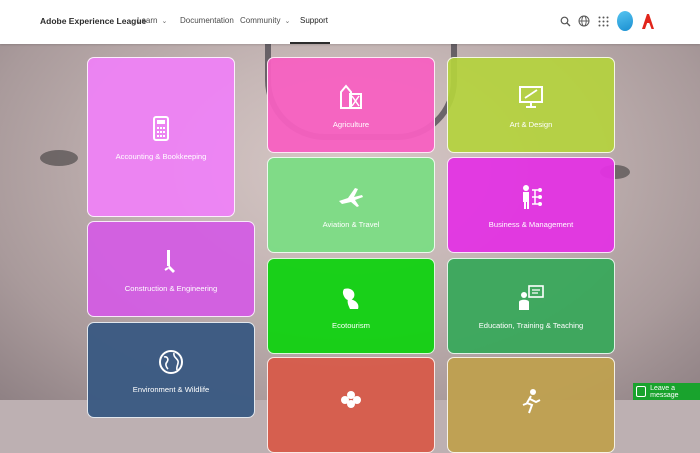 The height and width of the screenshot is (453, 700). Describe the element at coordinates (351, 399) in the screenshot. I see `flower-icon` at that location.